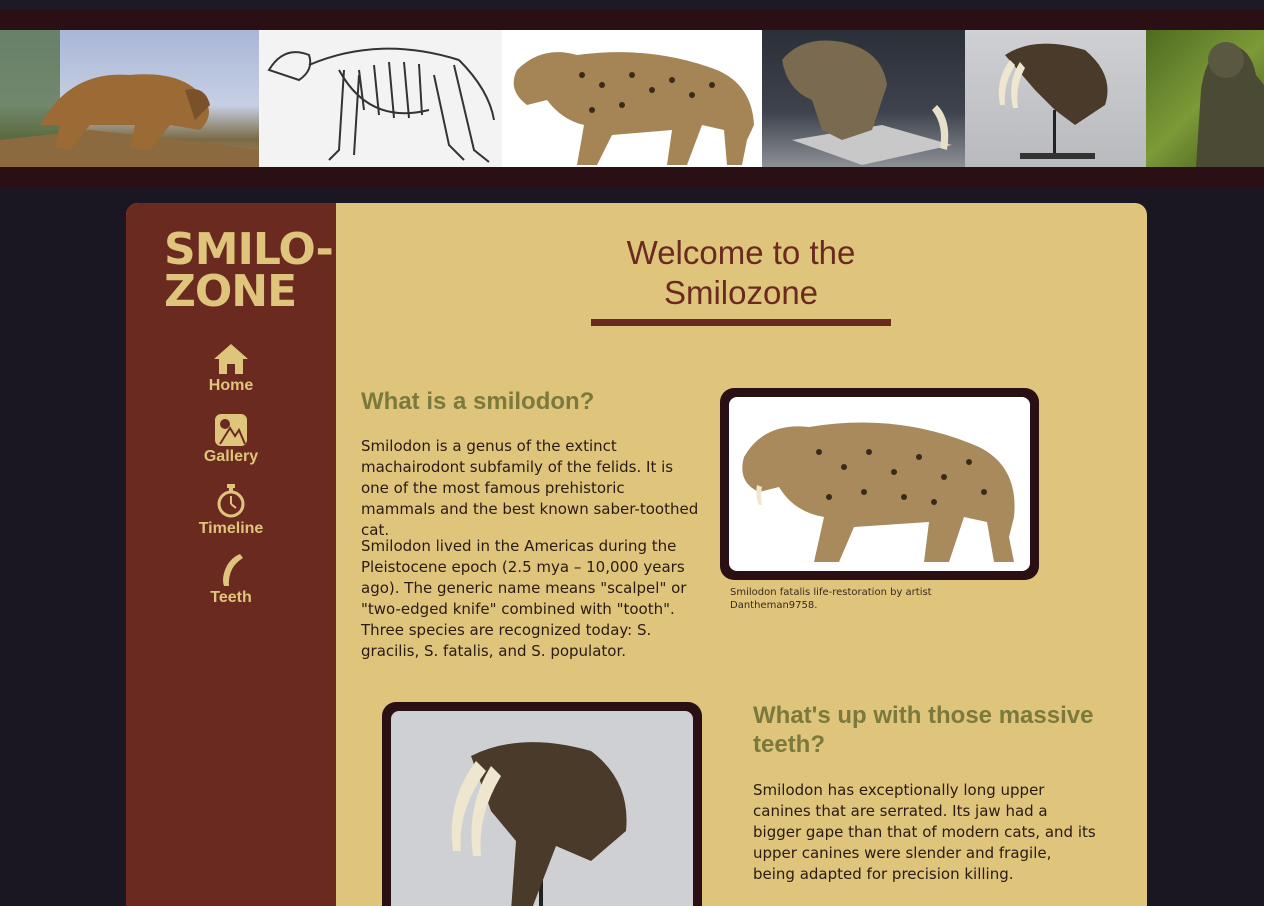 The height and width of the screenshot is (906, 1264). I want to click on banner-image-walking, so click(632, 98).